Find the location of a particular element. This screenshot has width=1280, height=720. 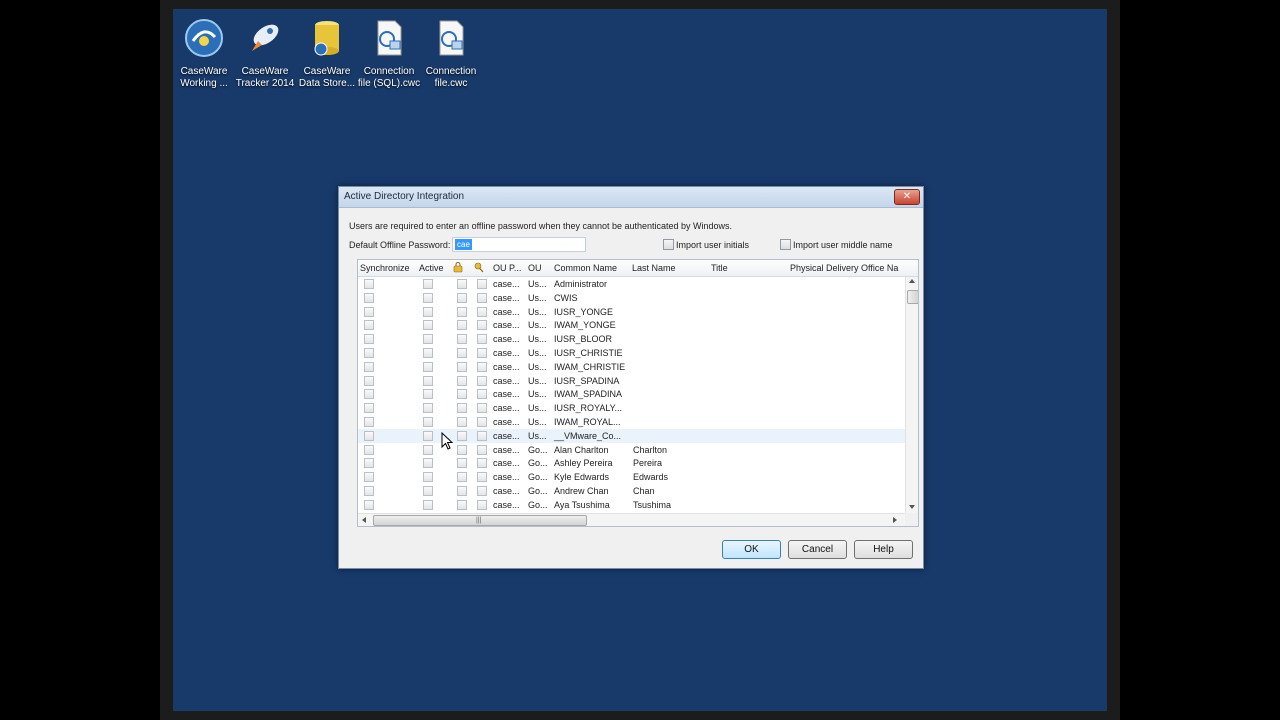

table-row: case... Us... IUSR_CHRISTIE is located at coordinates (631, 353).